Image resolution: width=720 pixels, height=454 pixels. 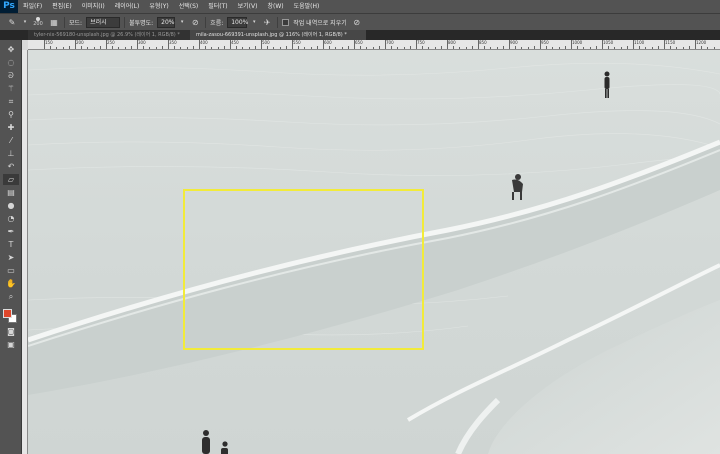 What do you see at coordinates (11, 49) in the screenshot?
I see `move-icon: ✥` at bounding box center [11, 49].